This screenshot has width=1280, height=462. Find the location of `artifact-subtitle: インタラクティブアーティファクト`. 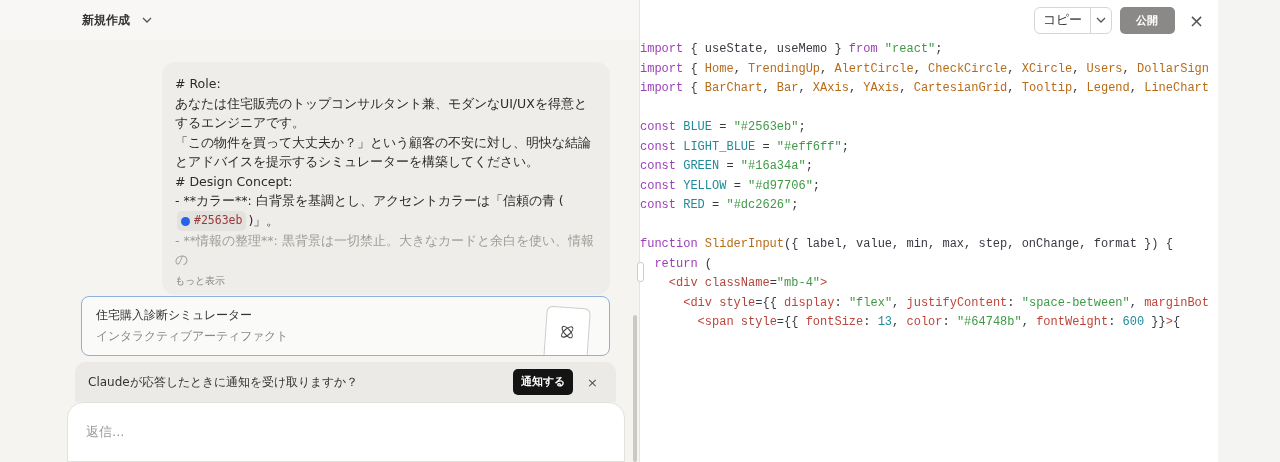

artifact-subtitle: インタラクティブアーティファクト is located at coordinates (192, 336).